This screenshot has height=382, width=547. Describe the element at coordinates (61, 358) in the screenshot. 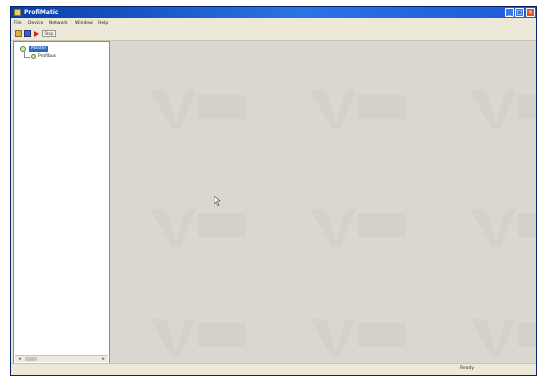

I see `tree-horizontal-scrollbar: ◂ ▸` at that location.